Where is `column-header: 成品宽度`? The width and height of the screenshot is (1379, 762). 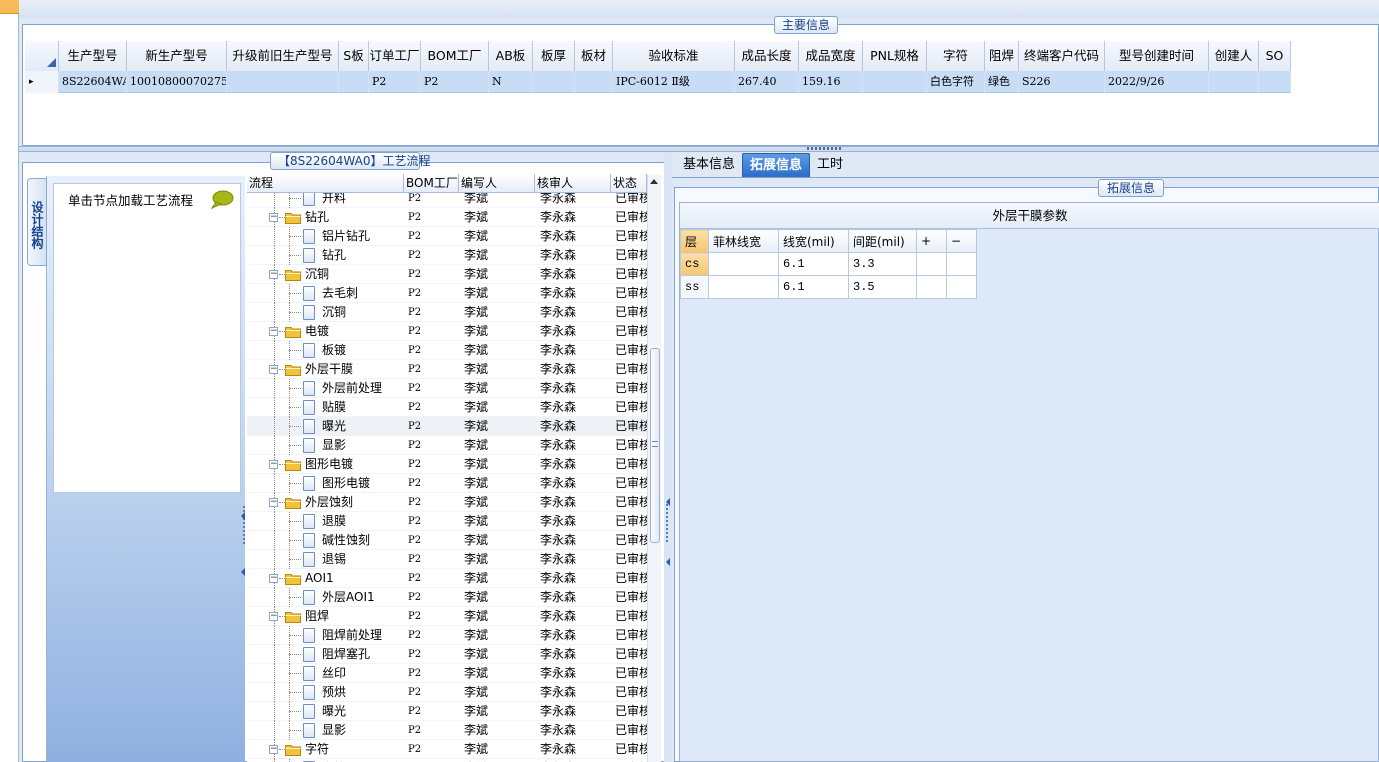
column-header: 成品宽度 is located at coordinates (831, 56).